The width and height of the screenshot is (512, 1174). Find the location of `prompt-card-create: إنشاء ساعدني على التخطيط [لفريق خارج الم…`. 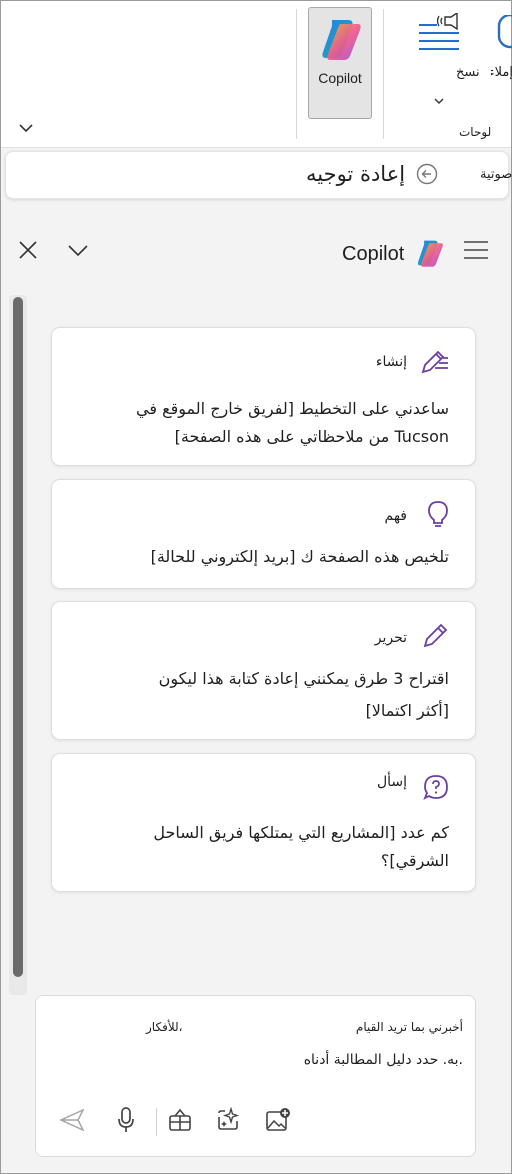

prompt-card-create: إنشاء ساعدني على التخطيط [لفريق خارج الم… is located at coordinates (263, 396).